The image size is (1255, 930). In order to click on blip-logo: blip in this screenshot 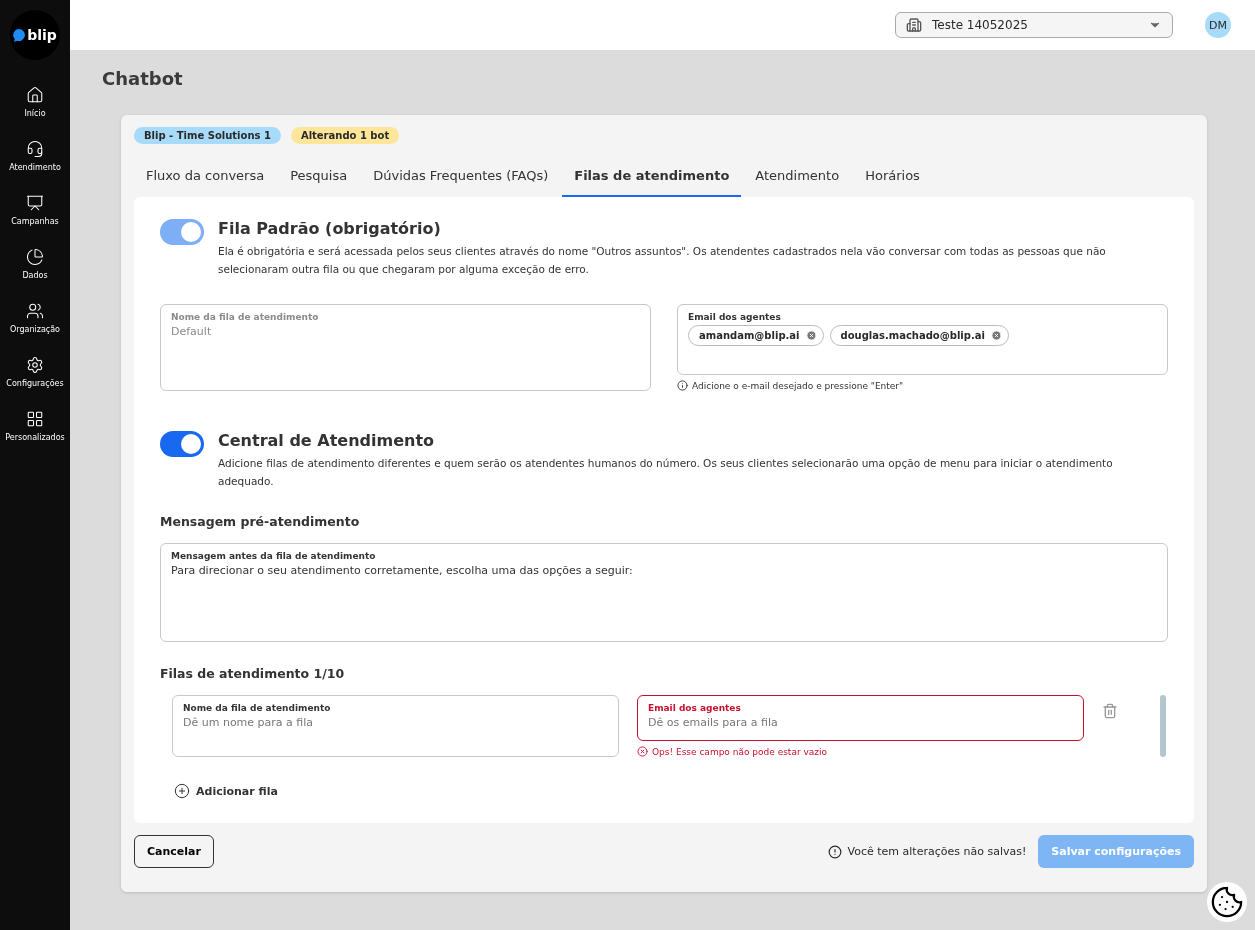, I will do `click(35, 35)`.